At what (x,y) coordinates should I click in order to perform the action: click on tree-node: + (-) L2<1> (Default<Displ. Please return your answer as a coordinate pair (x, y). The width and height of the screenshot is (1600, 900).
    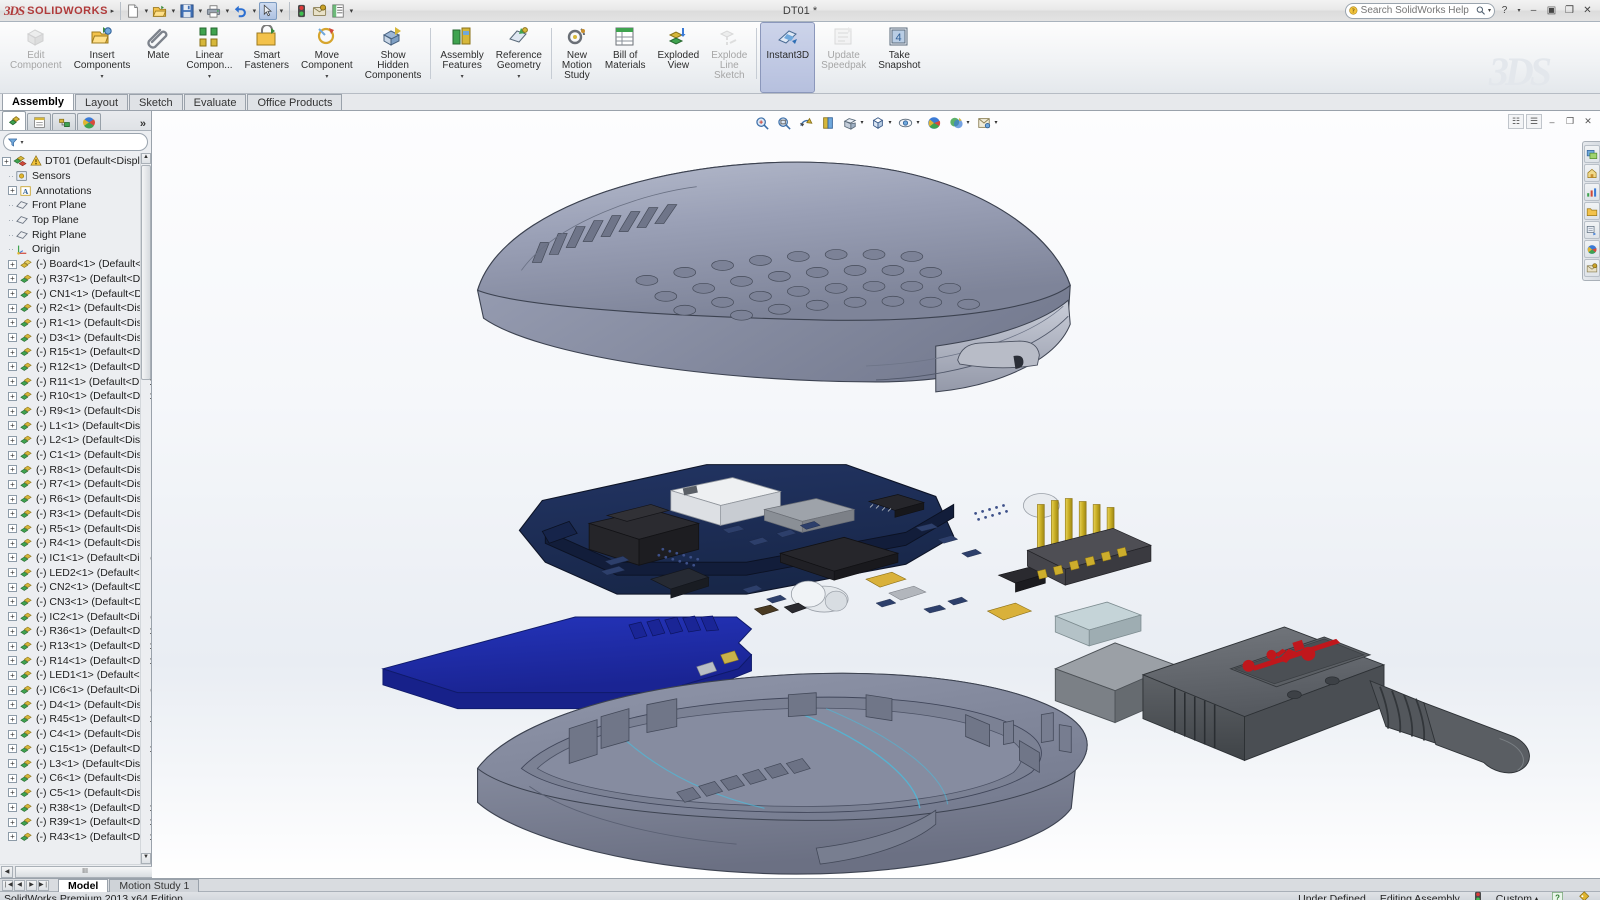
    Looking at the image, I should click on (75, 440).